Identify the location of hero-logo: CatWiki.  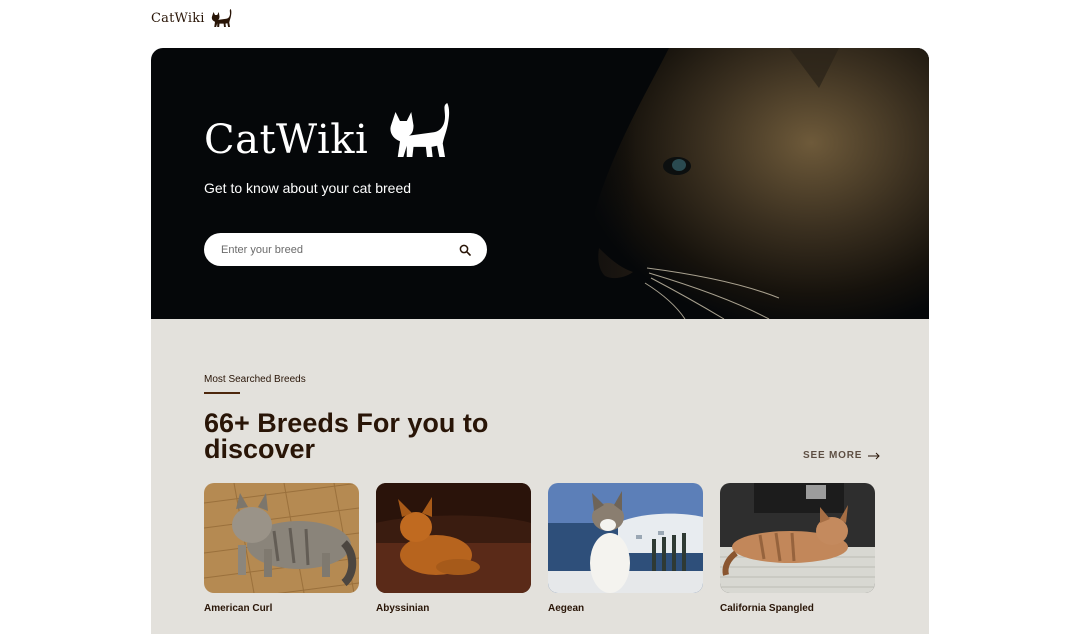
(329, 130).